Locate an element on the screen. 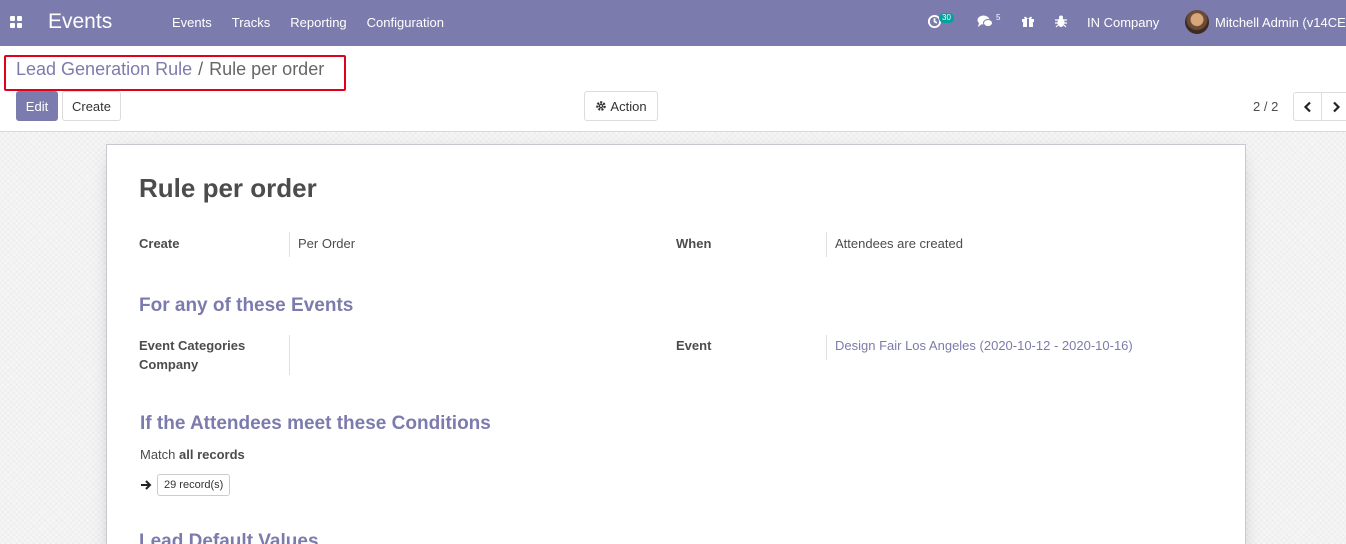 This screenshot has width=1346, height=544. menu-item-events: Events is located at coordinates (192, 22).